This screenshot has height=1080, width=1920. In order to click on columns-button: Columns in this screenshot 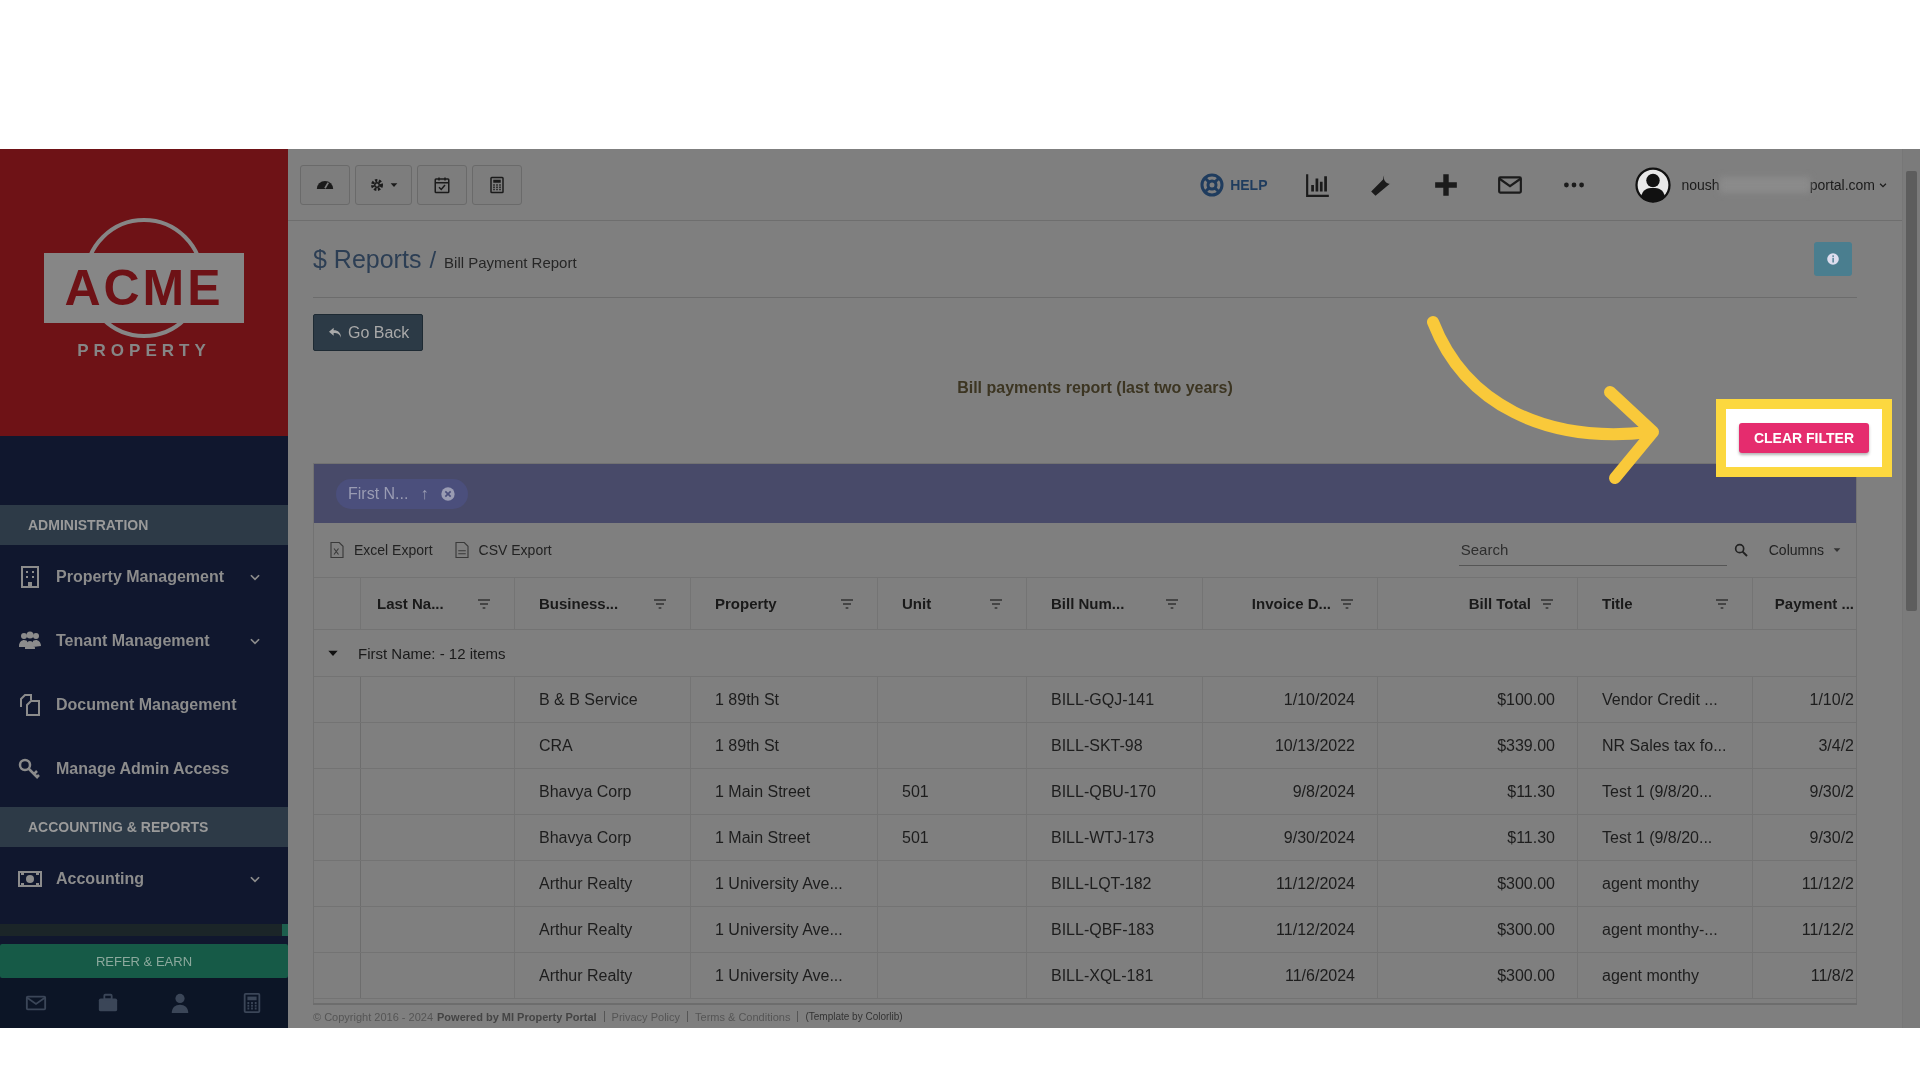, I will do `click(1805, 550)`.